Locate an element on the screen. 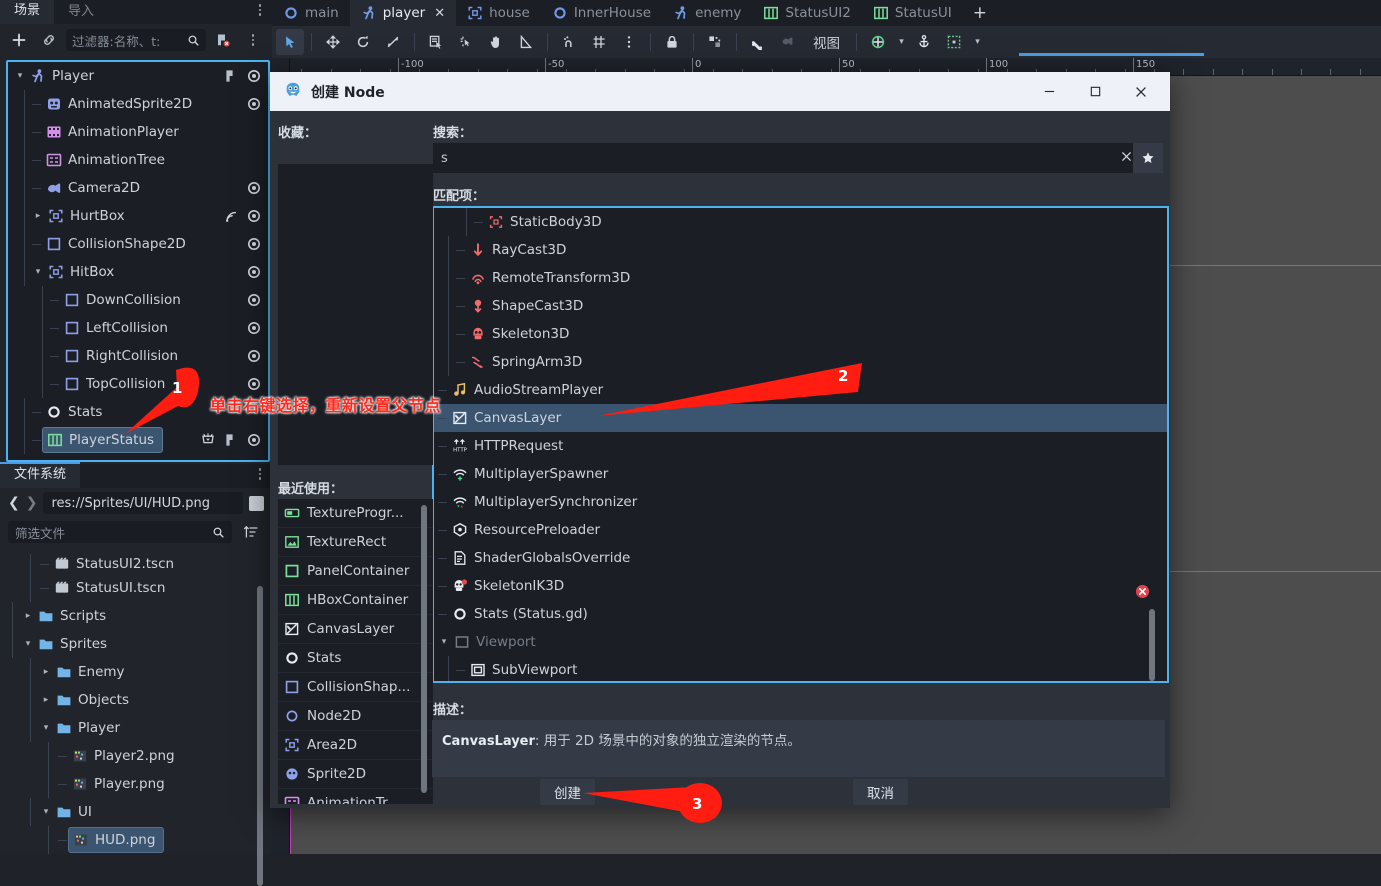 This screenshot has height=886, width=1381. scale-tool-icon is located at coordinates (393, 42).